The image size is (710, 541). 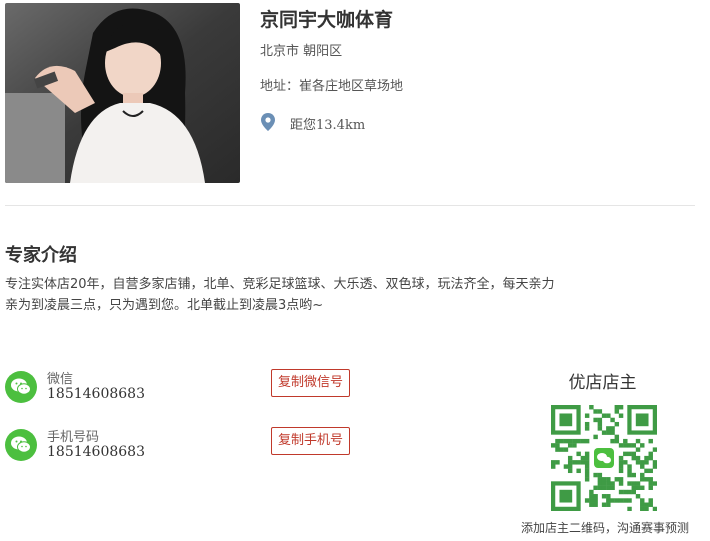 What do you see at coordinates (301, 51) in the screenshot?
I see `store-city: 北京市 朝阳区` at bounding box center [301, 51].